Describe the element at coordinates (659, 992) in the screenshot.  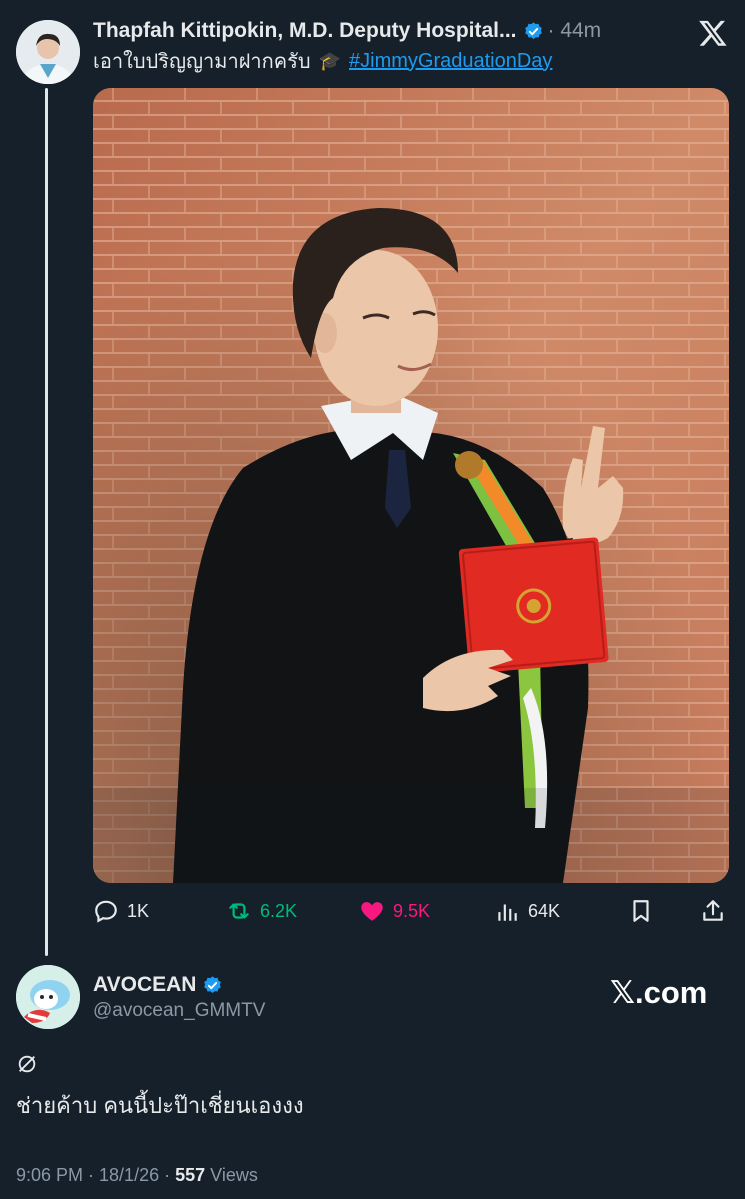
I see `xcom-watermark: 𝕏.com` at that location.